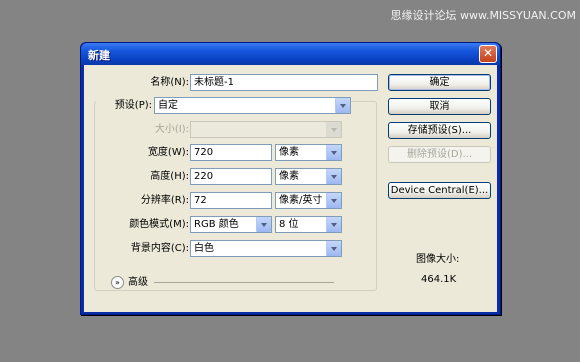 The image size is (580, 362). I want to click on preset-label: 预设(P):, so click(125, 105).